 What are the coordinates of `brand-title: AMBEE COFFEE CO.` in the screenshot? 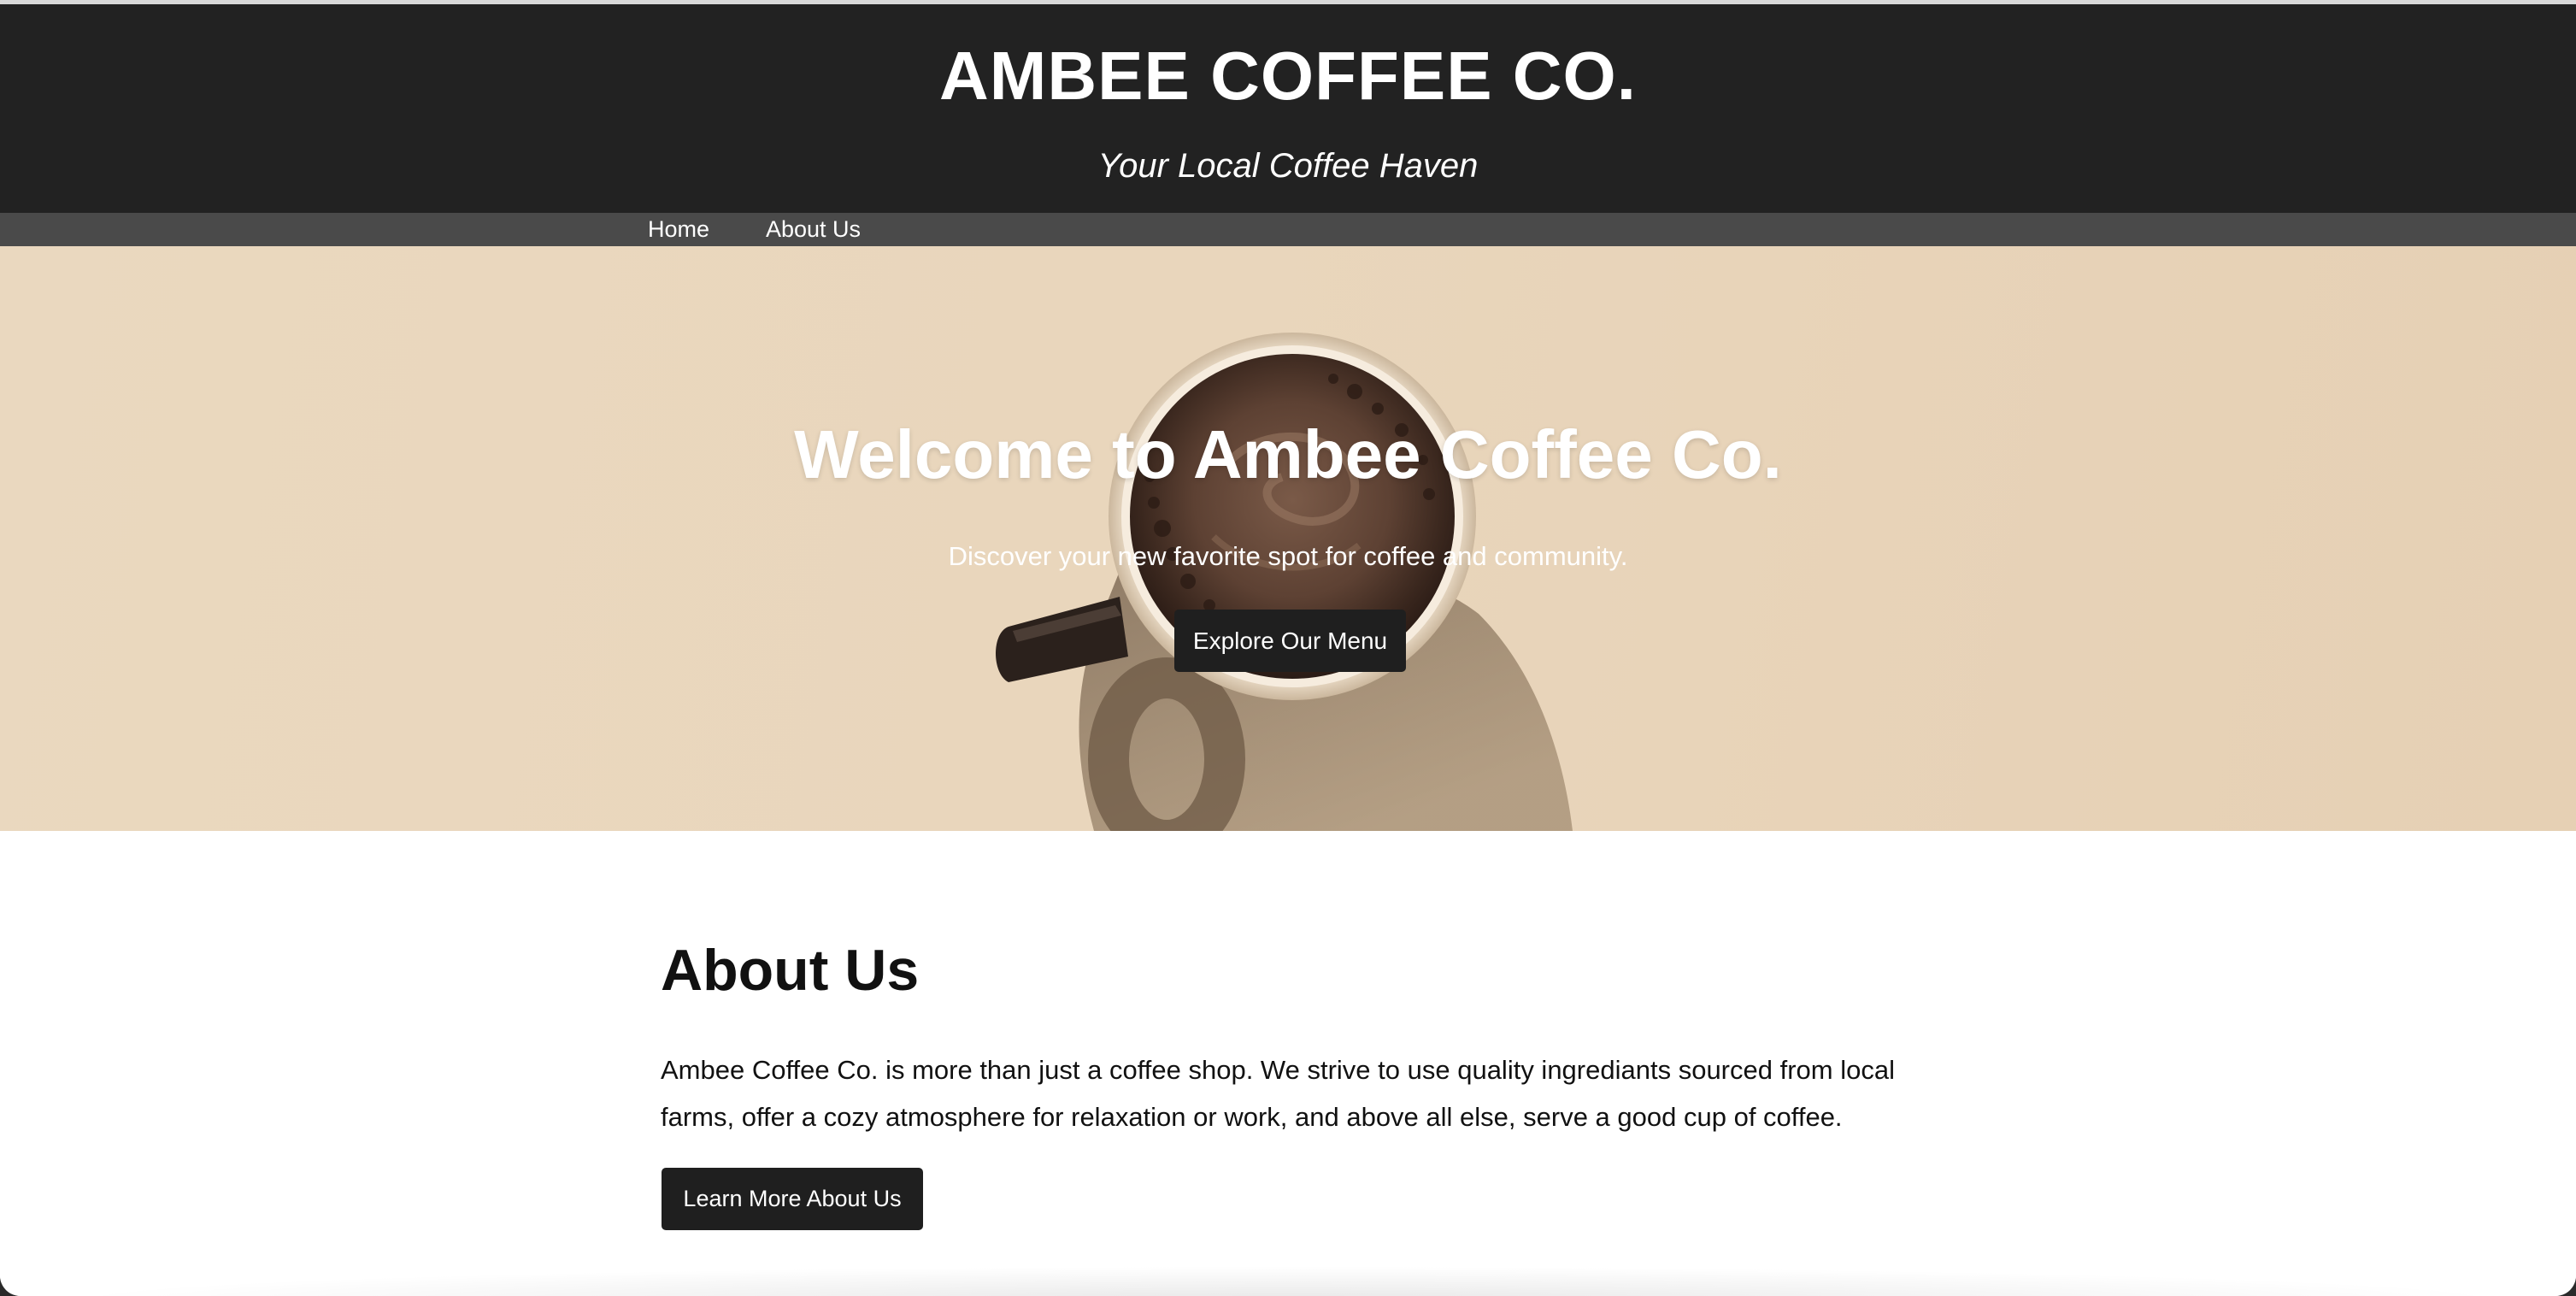 It's located at (1288, 76).